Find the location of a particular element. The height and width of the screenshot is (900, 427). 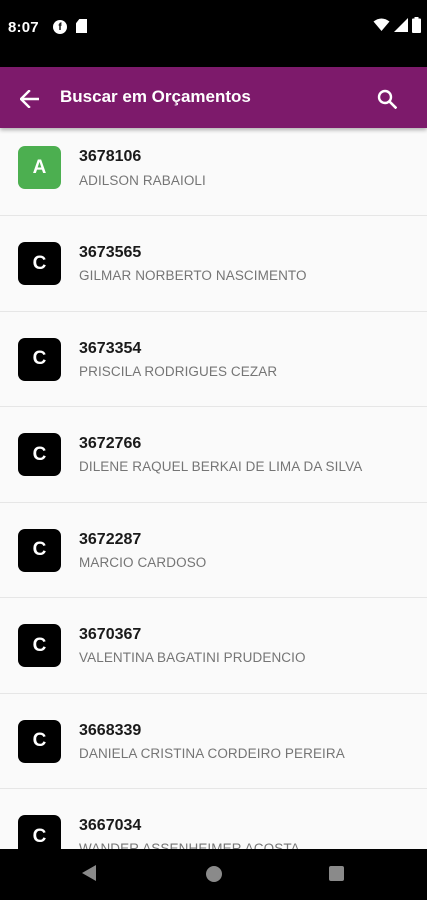

arrow-back-icon is located at coordinates (29, 99).